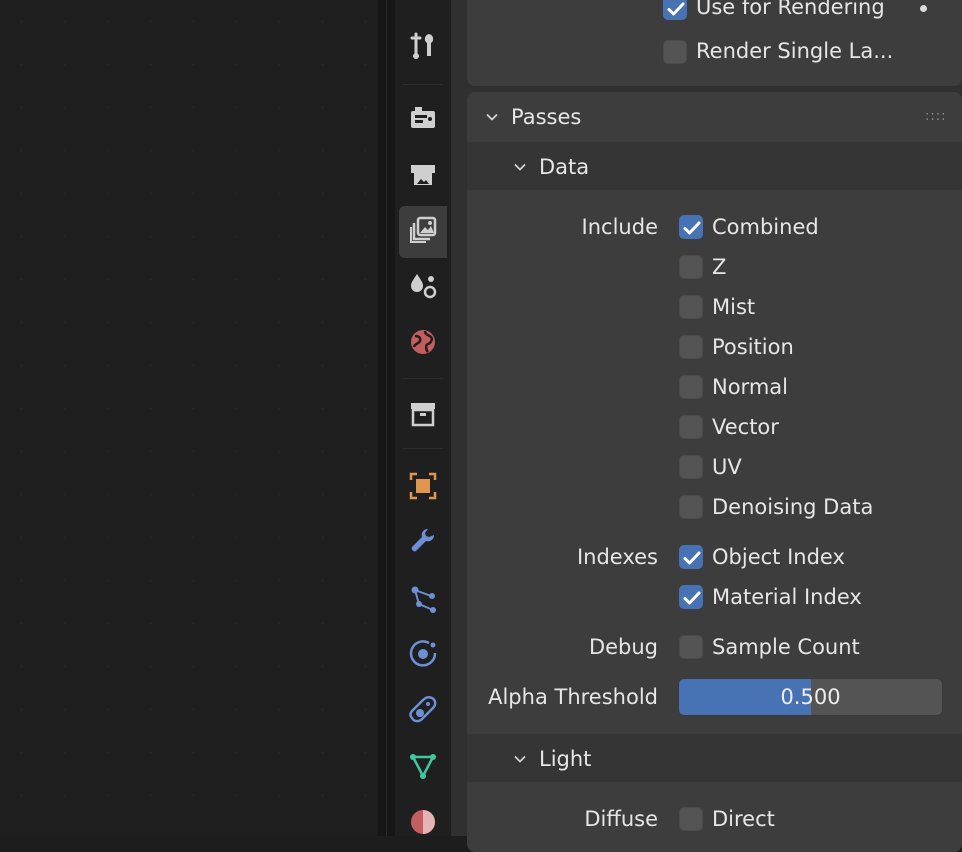 The image size is (962, 852). What do you see at coordinates (691, 387) in the screenshot?
I see `normal-checkbox` at bounding box center [691, 387].